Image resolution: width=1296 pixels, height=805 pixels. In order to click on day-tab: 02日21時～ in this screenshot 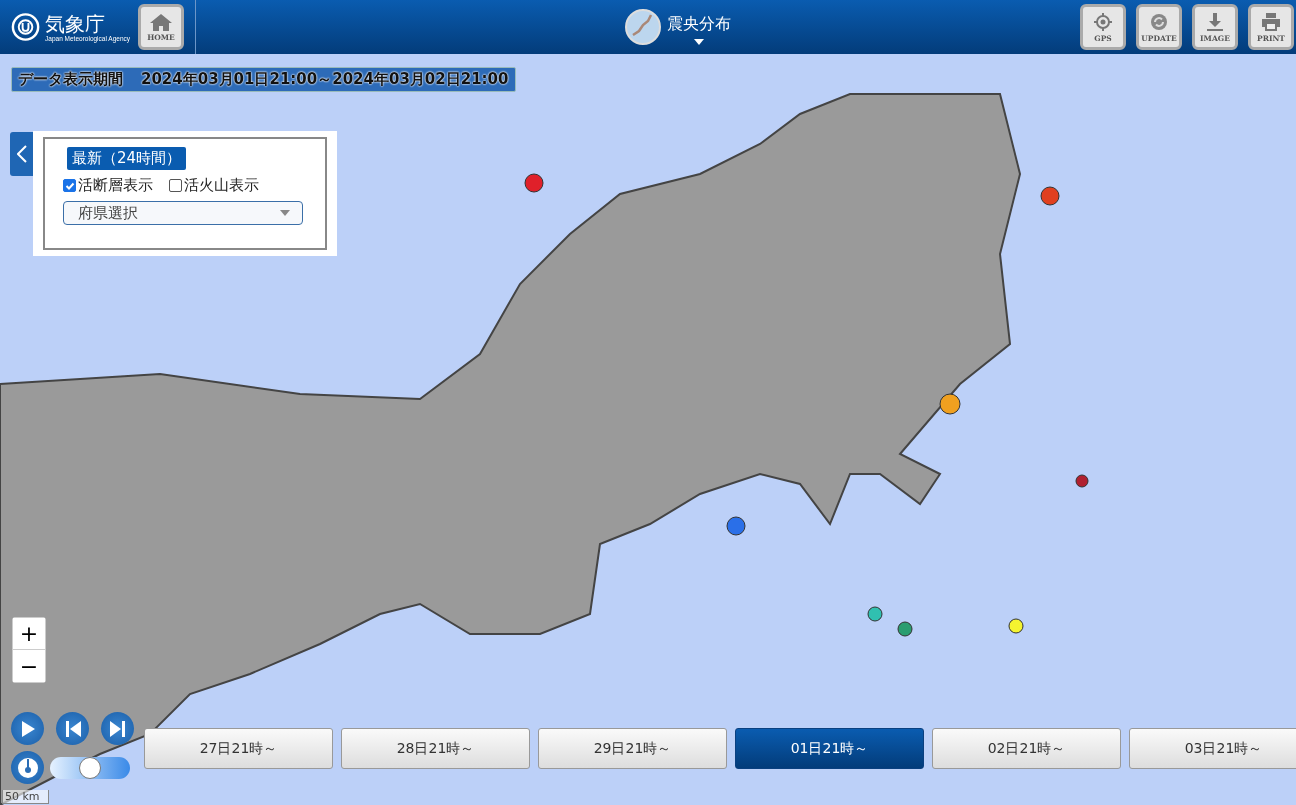, I will do `click(1026, 748)`.